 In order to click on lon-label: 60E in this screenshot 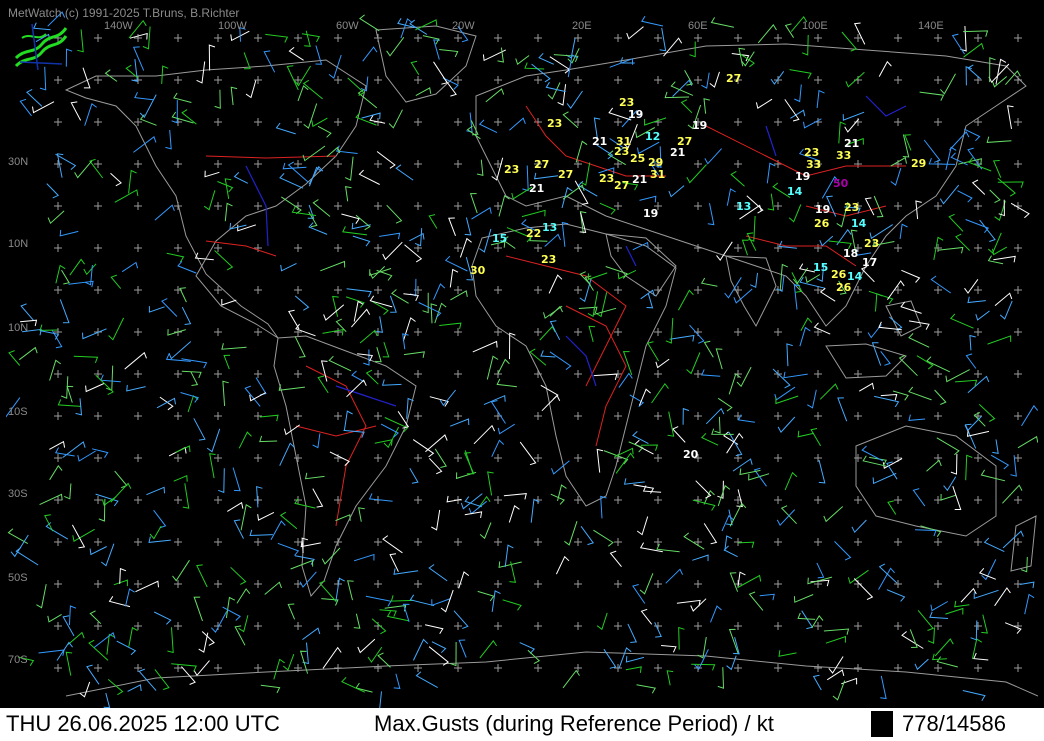, I will do `click(698, 26)`.